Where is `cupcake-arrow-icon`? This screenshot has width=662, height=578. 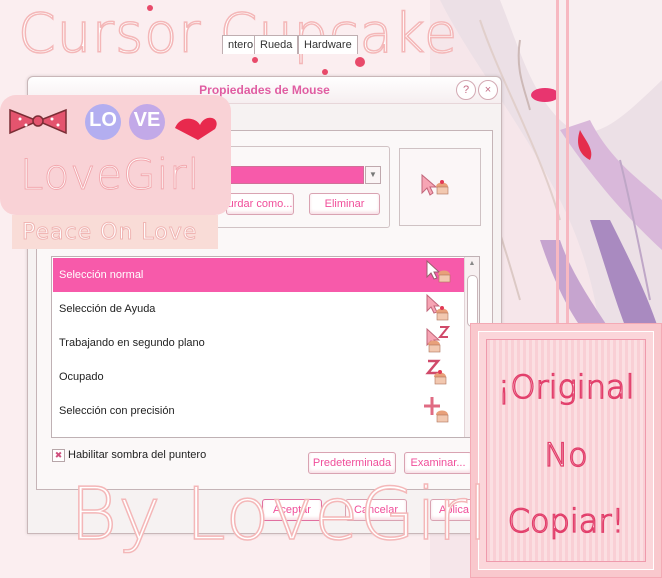
cupcake-arrow-icon is located at coordinates (438, 271).